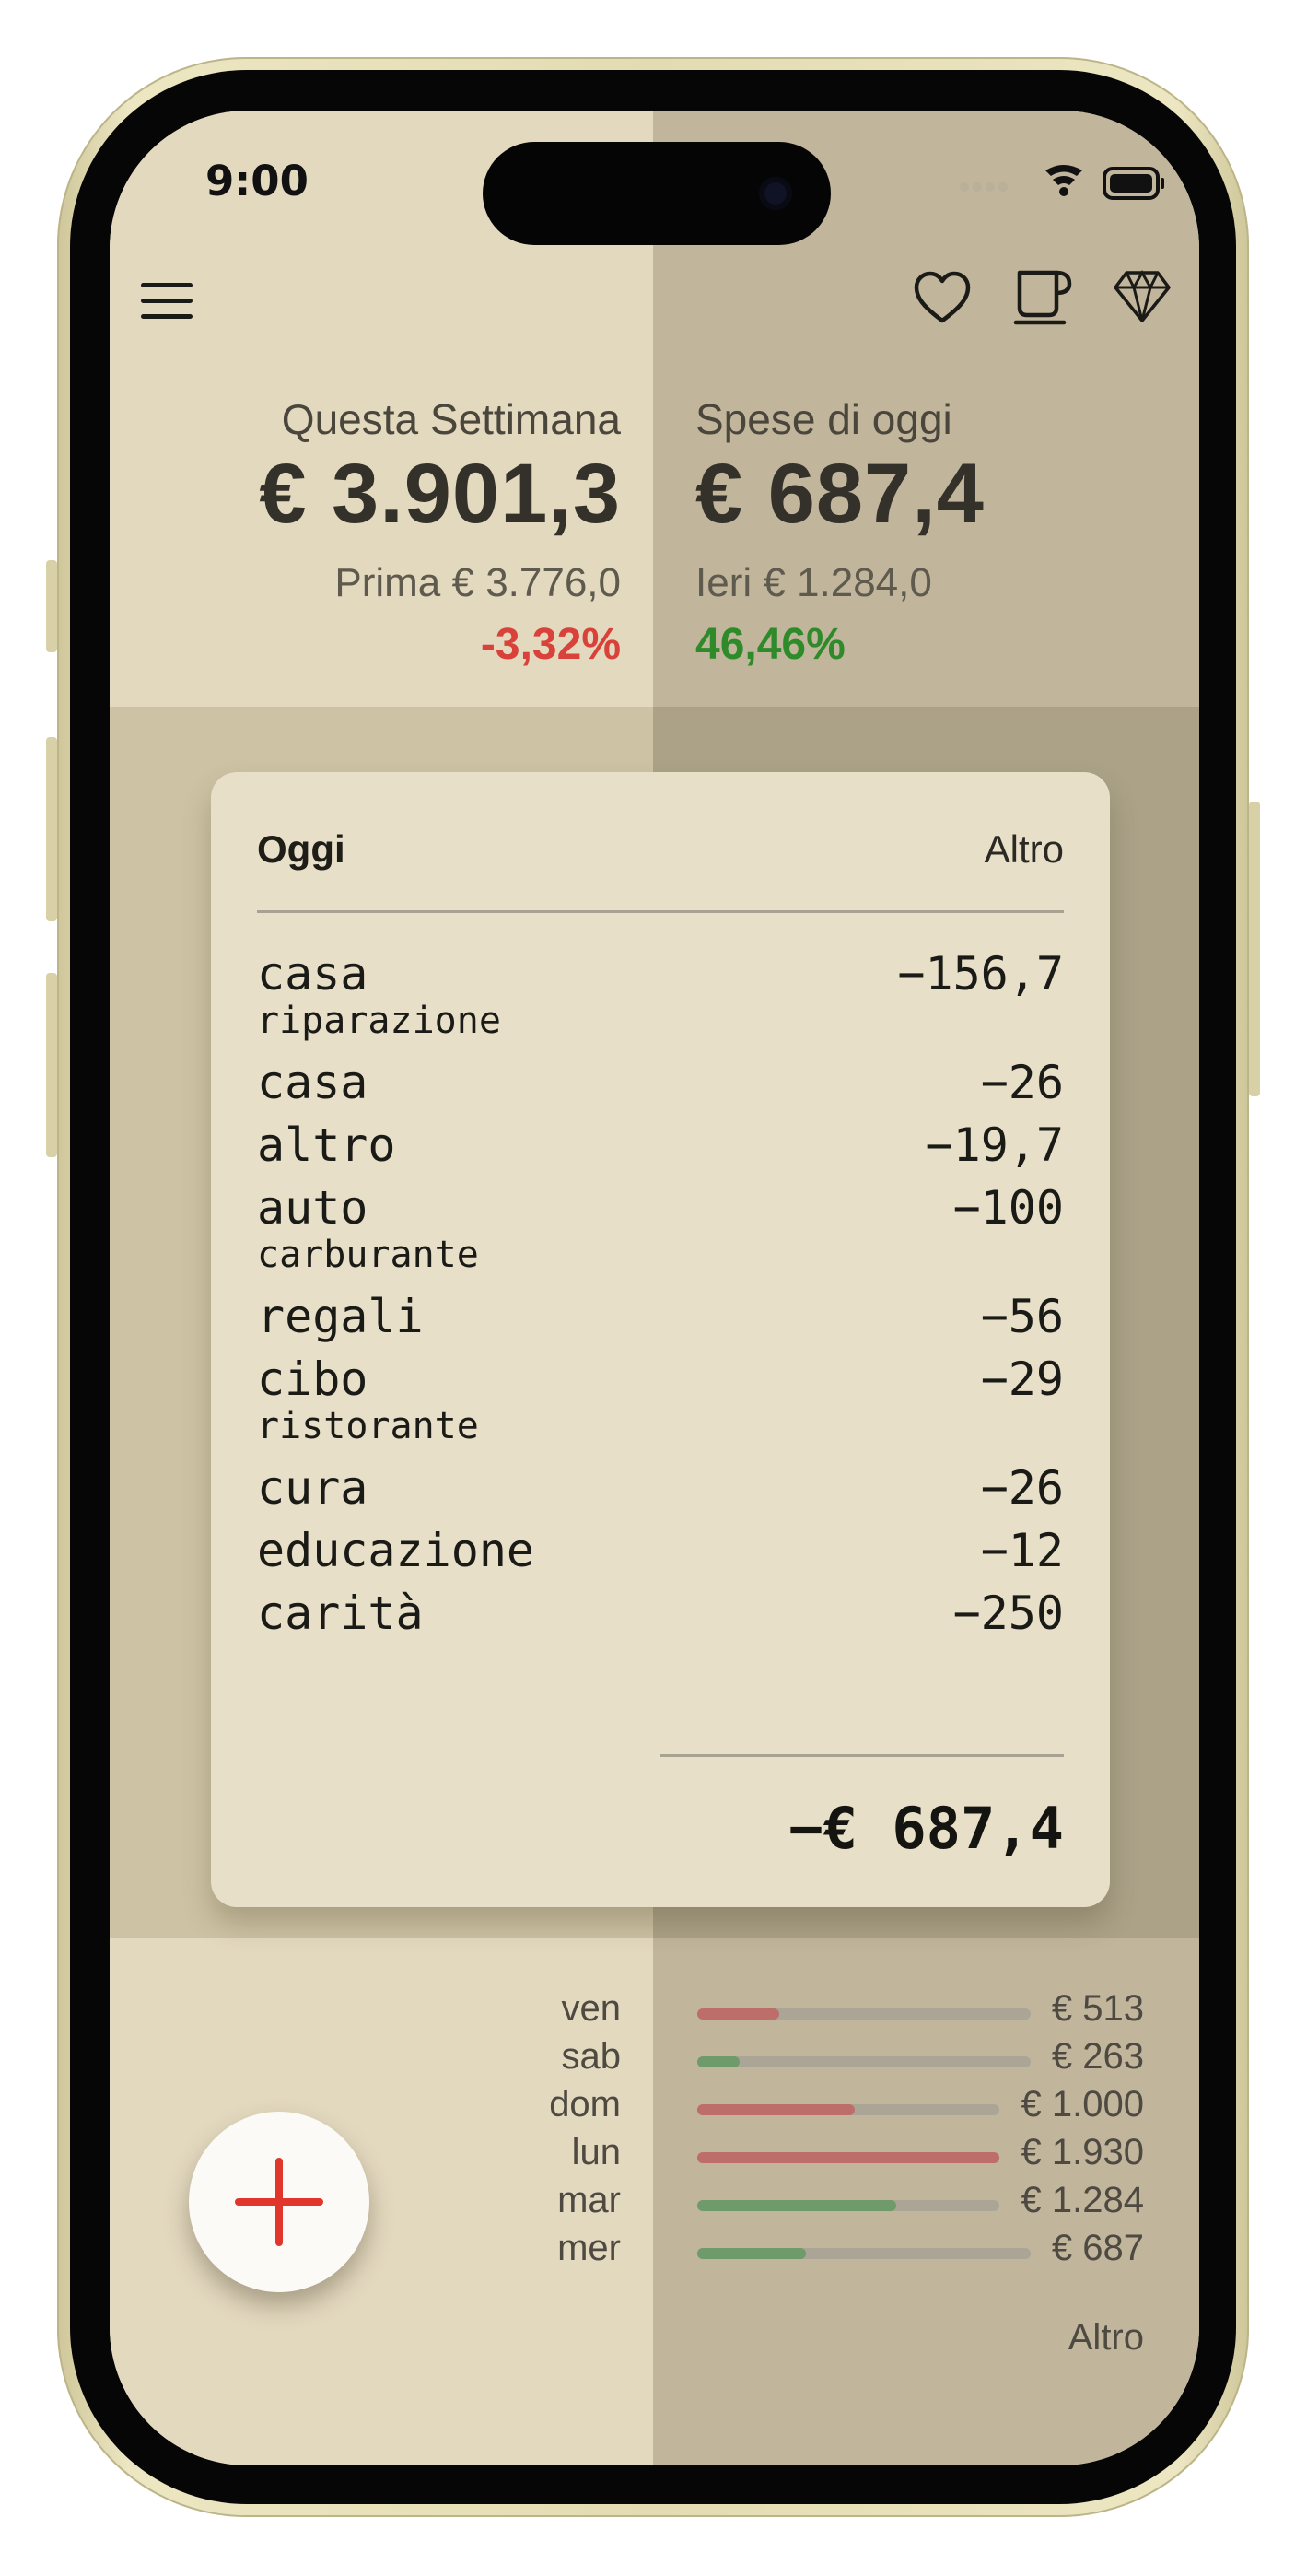 The height and width of the screenshot is (2576, 1307). What do you see at coordinates (1133, 183) in the screenshot?
I see `battery-icon` at bounding box center [1133, 183].